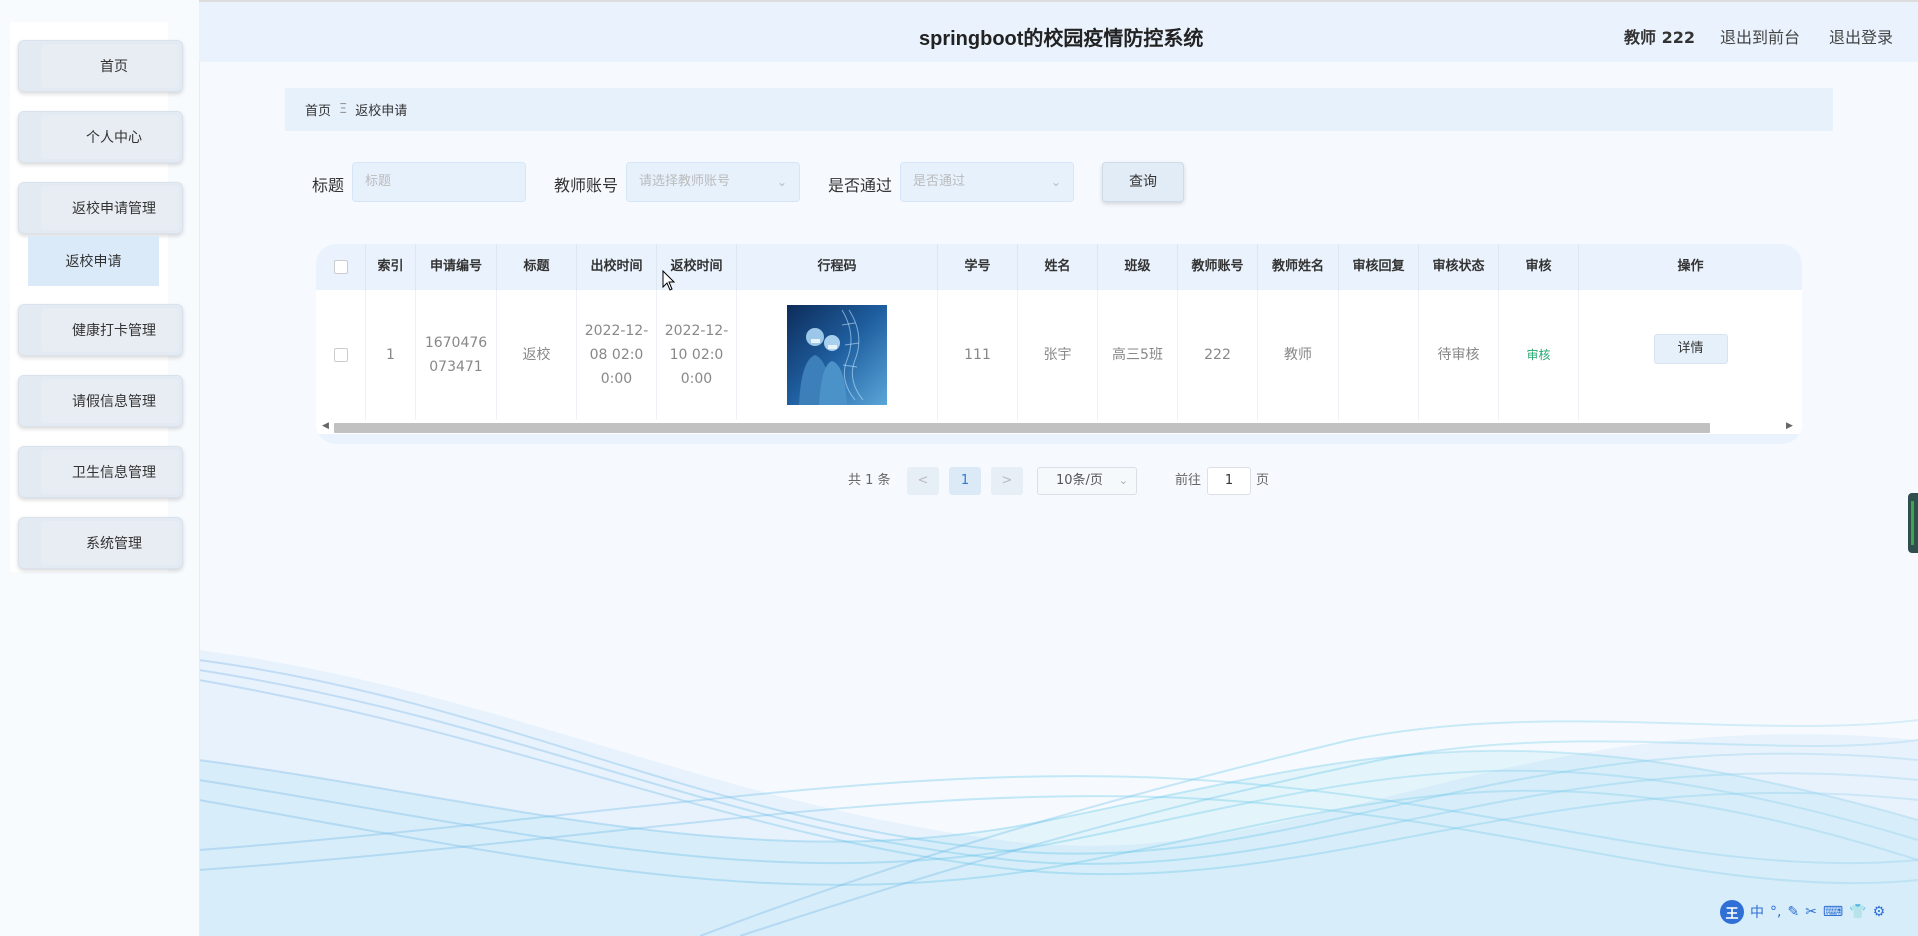  I want to click on sidebar-item-label: 请假信息管理, so click(114, 402).